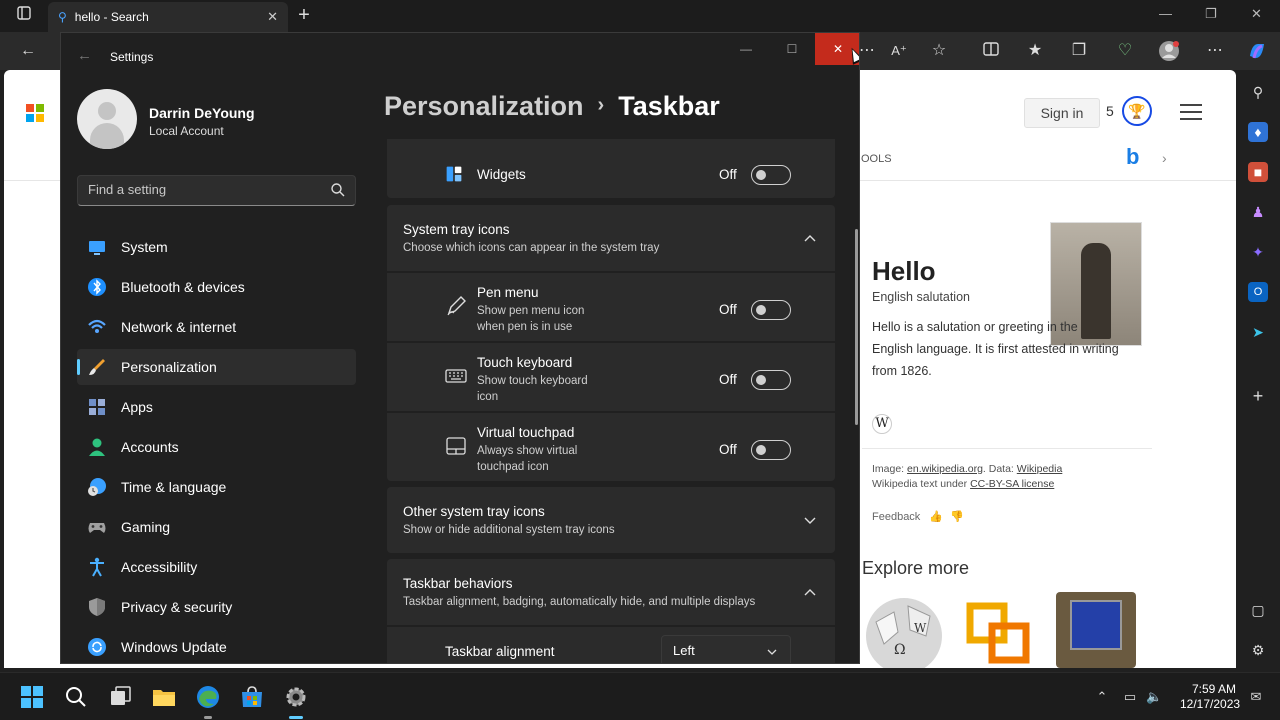 The image size is (1280, 720). I want to click on split-screen-icon, so click(991, 51).